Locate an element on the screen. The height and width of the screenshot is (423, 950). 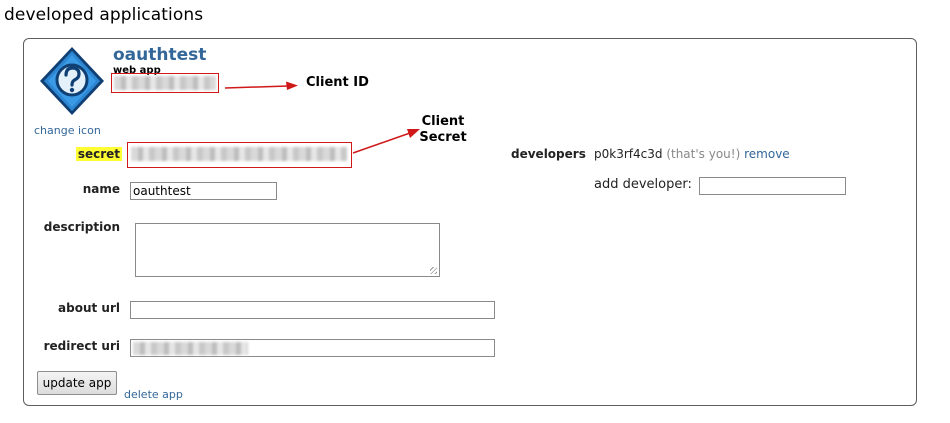
secret-highlight is located at coordinates (239, 155).